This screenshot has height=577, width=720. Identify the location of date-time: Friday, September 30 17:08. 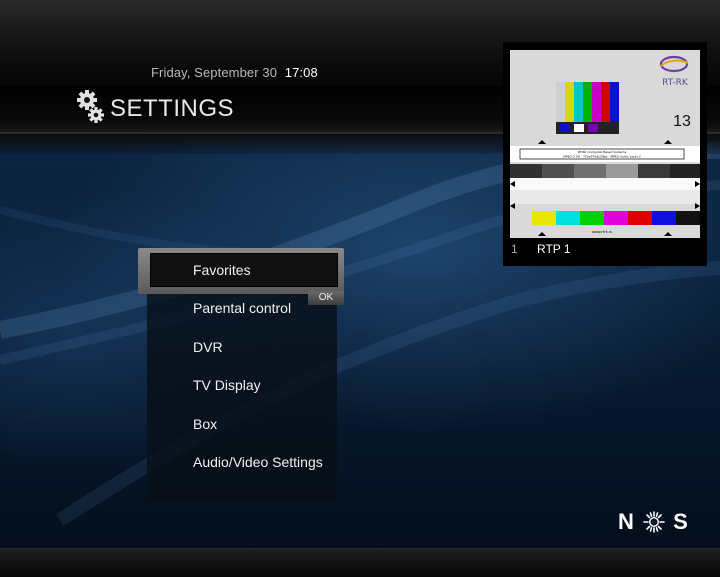
(234, 72).